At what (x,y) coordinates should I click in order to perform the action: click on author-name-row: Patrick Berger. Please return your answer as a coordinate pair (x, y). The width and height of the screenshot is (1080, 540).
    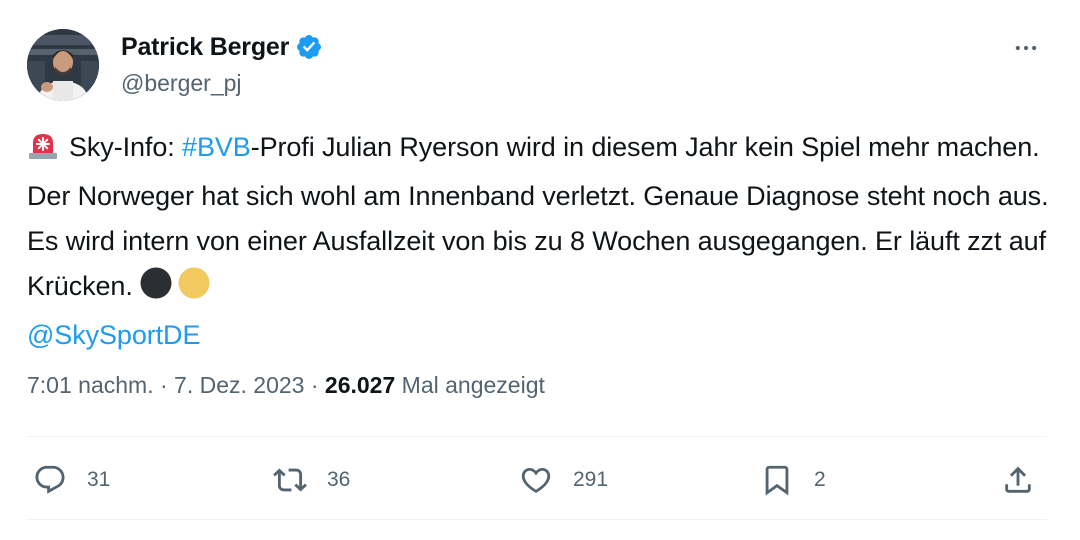
    Looking at the image, I should click on (222, 47).